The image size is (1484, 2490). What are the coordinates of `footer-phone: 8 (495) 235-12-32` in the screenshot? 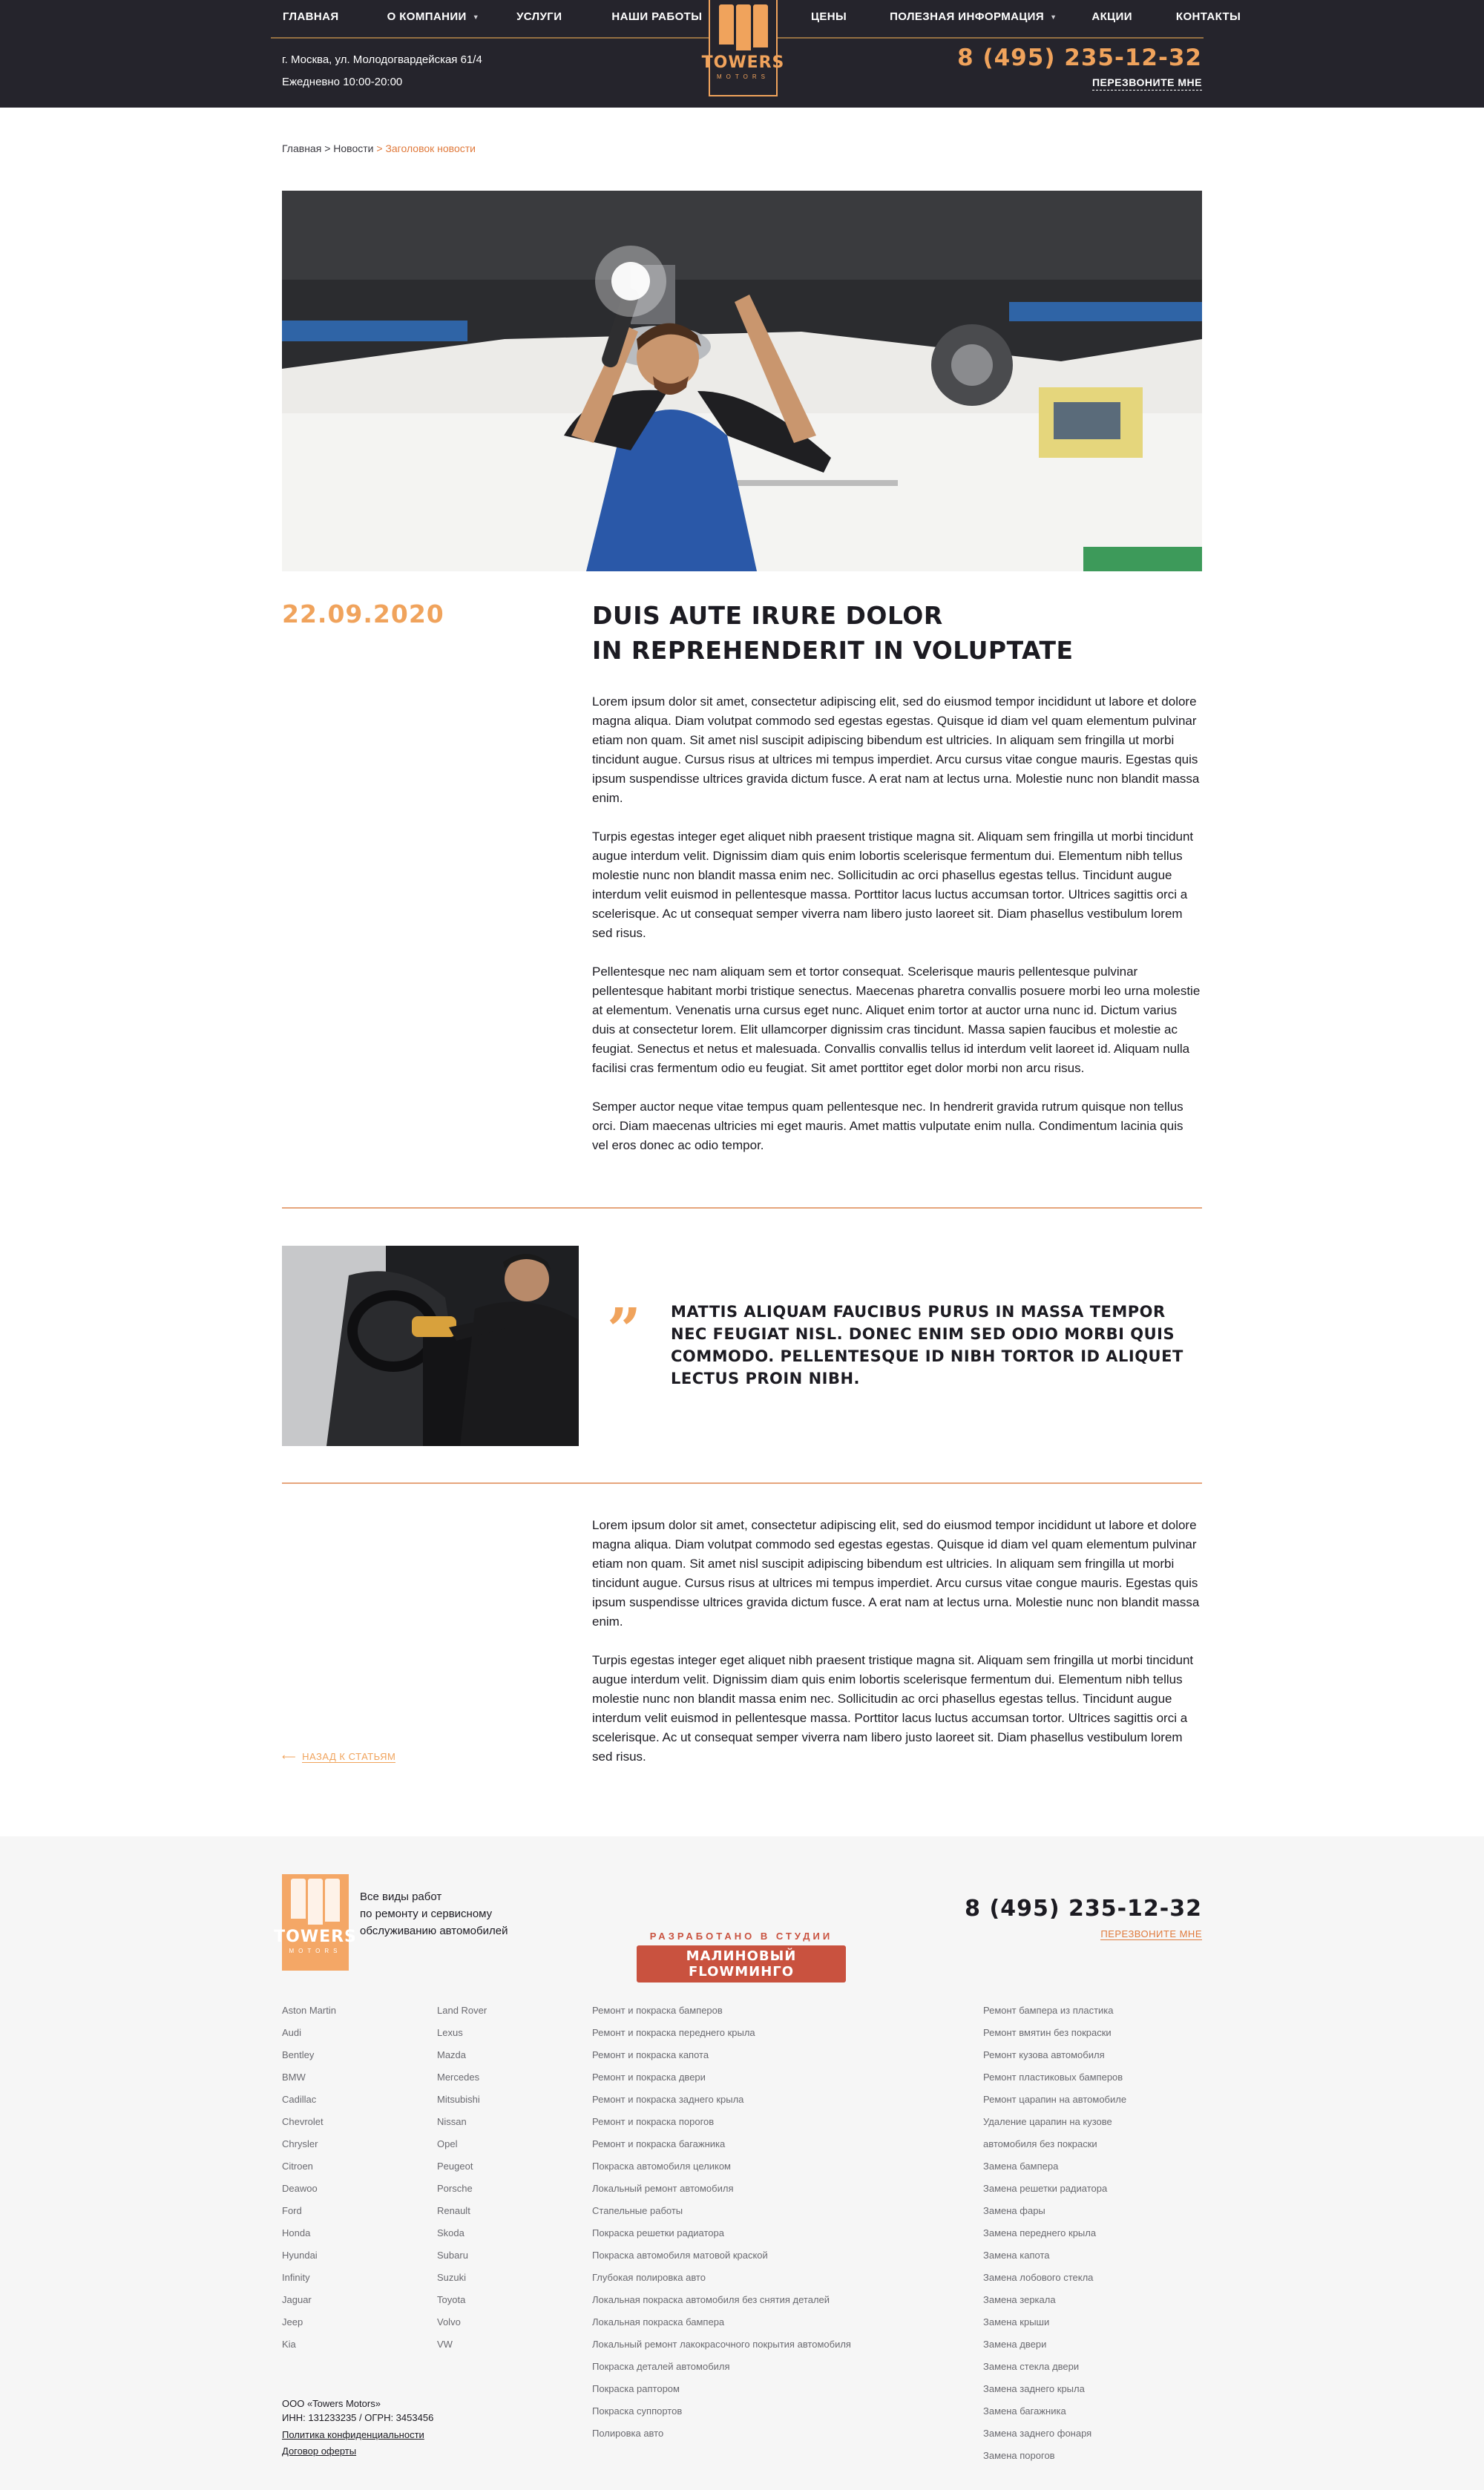 It's located at (1083, 1909).